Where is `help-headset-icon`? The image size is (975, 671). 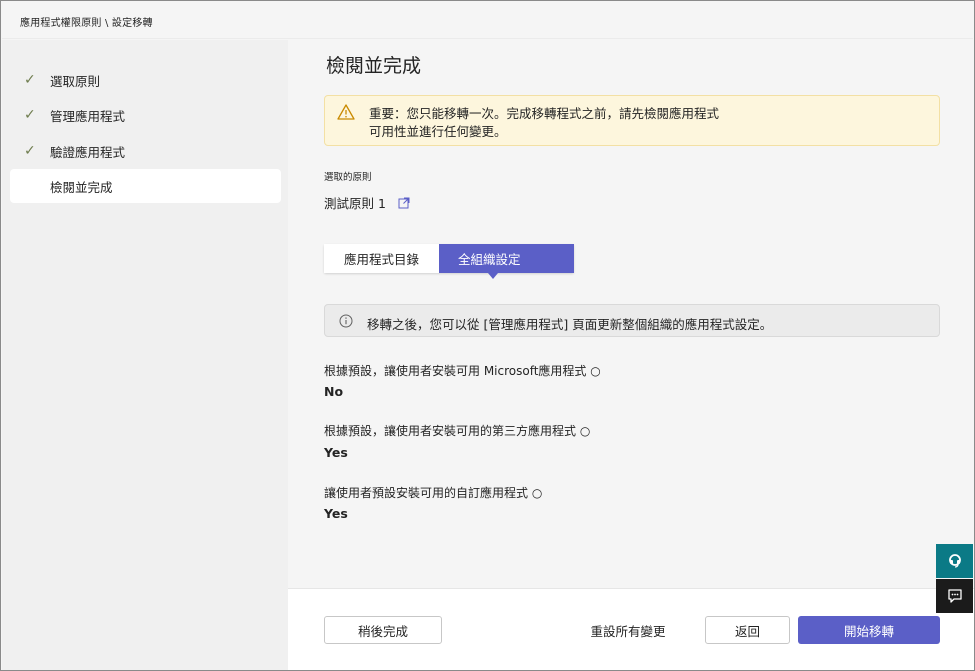
help-headset-icon is located at coordinates (954, 561).